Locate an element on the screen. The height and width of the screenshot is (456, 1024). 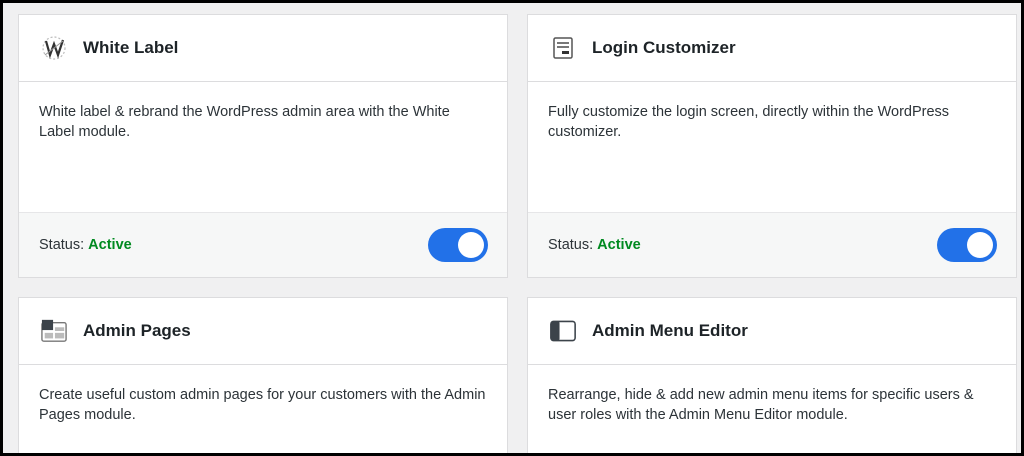
card-header: Admin Menu Editor is located at coordinates (772, 331).